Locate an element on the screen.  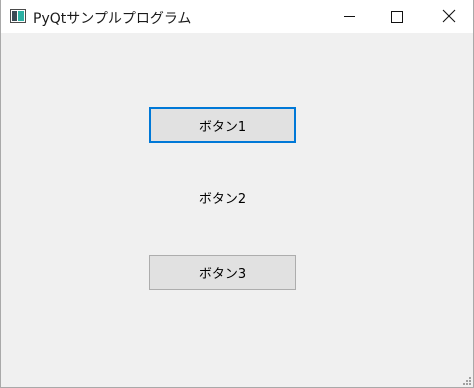
minimize-button is located at coordinates (349, 16).